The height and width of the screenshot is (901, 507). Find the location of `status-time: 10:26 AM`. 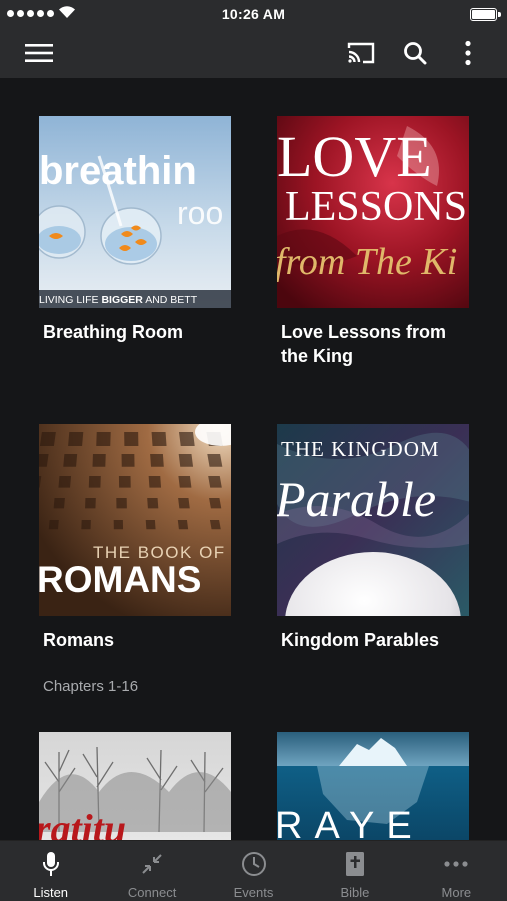

status-time: 10:26 AM is located at coordinates (253, 14).